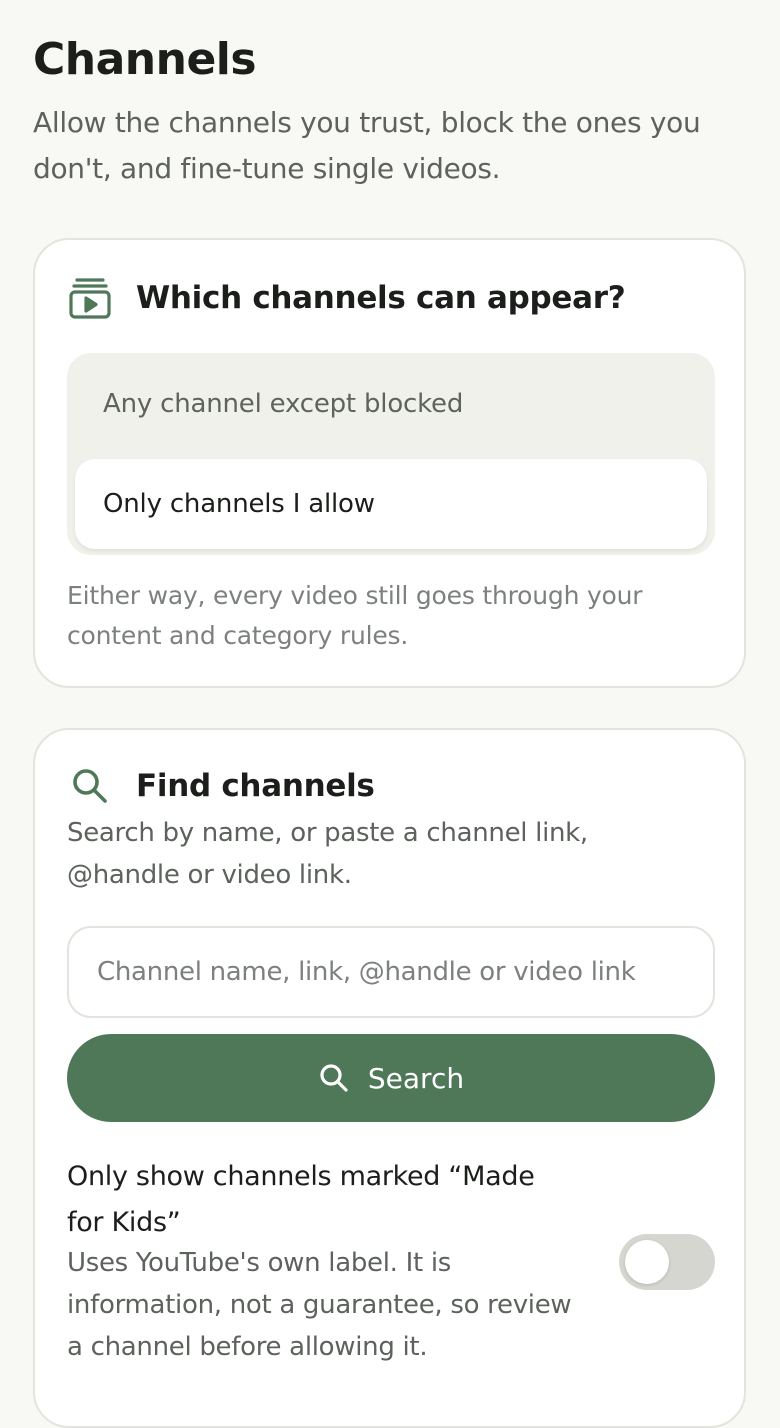  What do you see at coordinates (145, 59) in the screenshot?
I see `page-title: Channels` at bounding box center [145, 59].